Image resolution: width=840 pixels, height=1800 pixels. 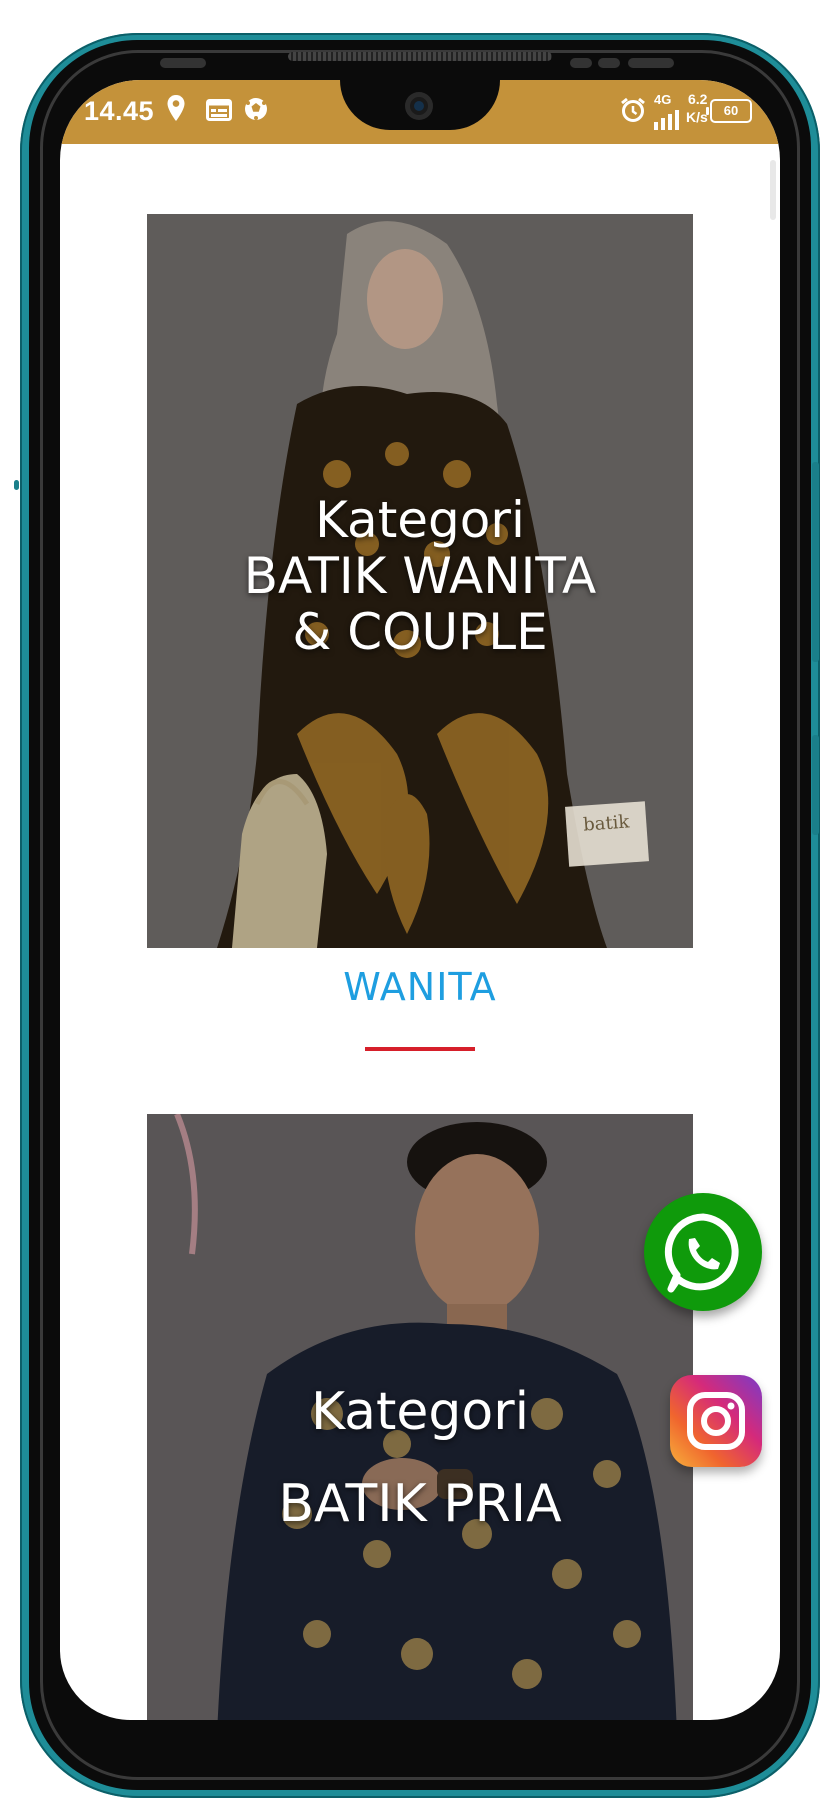 What do you see at coordinates (669, 122) in the screenshot?
I see `signal-icon` at bounding box center [669, 122].